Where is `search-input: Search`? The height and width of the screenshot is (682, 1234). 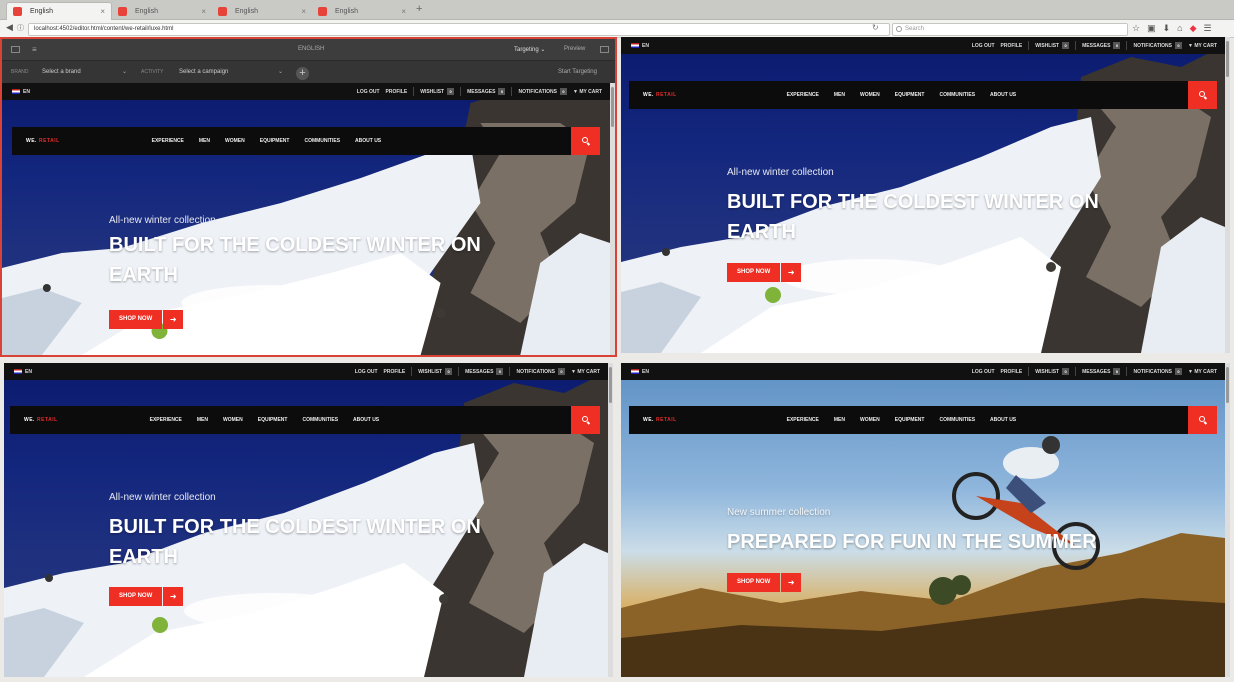 search-input: Search is located at coordinates (1010, 29).